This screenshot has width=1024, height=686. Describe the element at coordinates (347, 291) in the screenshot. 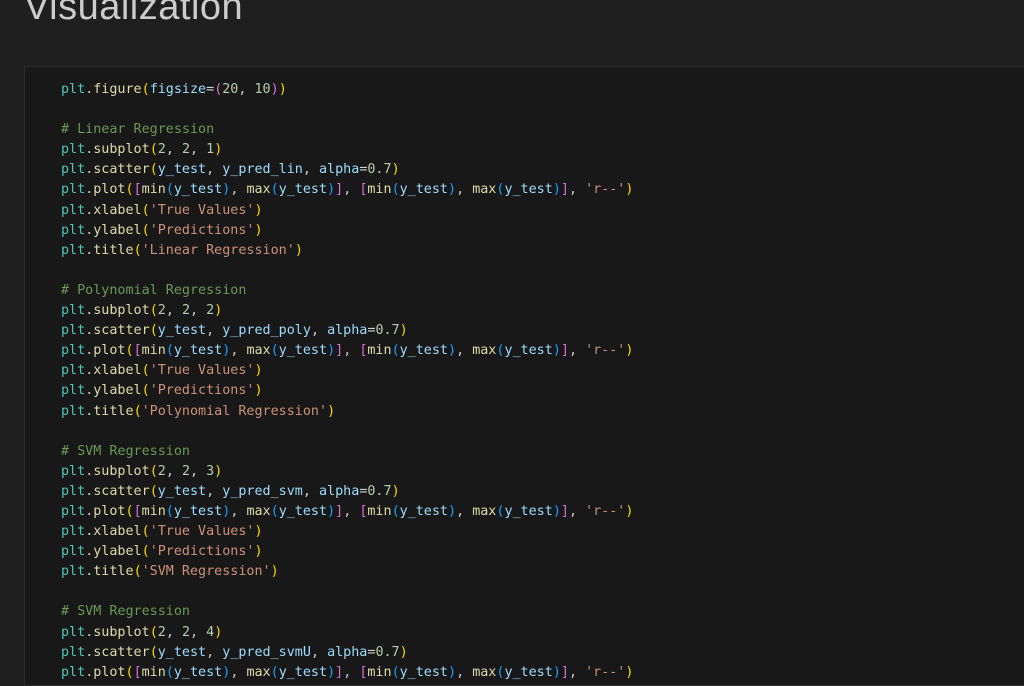

I see `code-line: # Polynomial Regression` at that location.